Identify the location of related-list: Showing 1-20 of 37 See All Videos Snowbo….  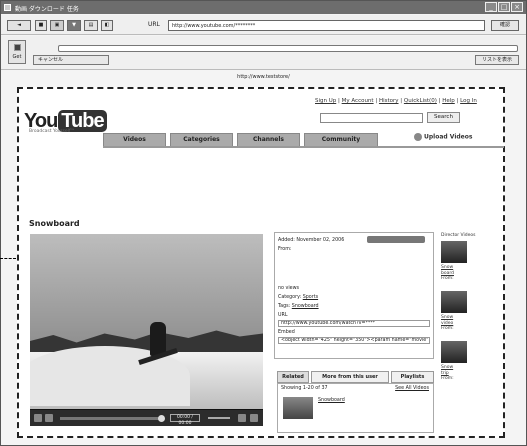
(355, 408).